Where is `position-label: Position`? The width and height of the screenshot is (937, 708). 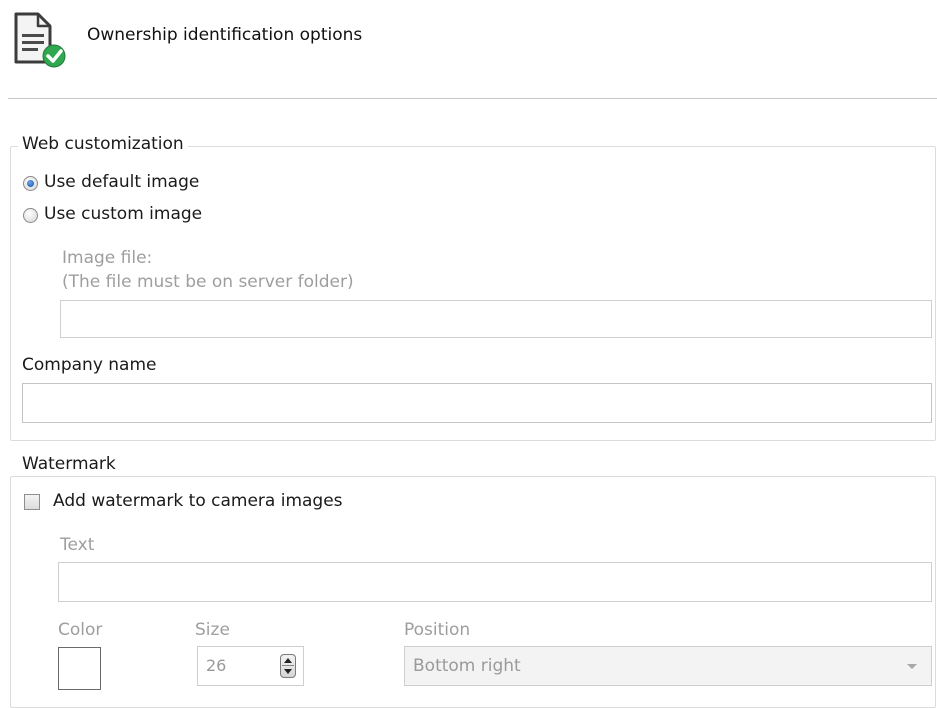 position-label: Position is located at coordinates (437, 630).